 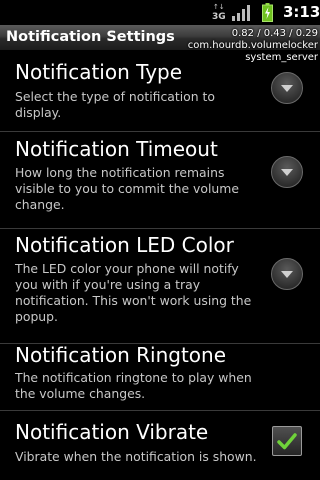 I want to click on preference-title: Notification Timeout, so click(x=116, y=149).